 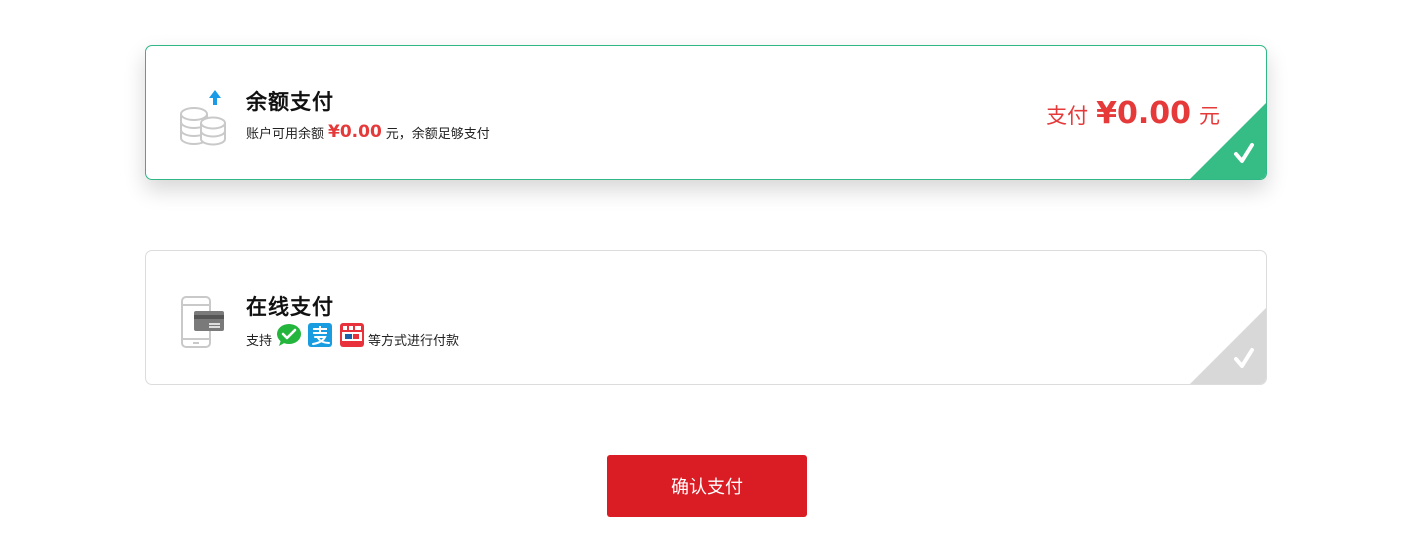 What do you see at coordinates (1067, 116) in the screenshot?
I see `pay-amount-label: 支付` at bounding box center [1067, 116].